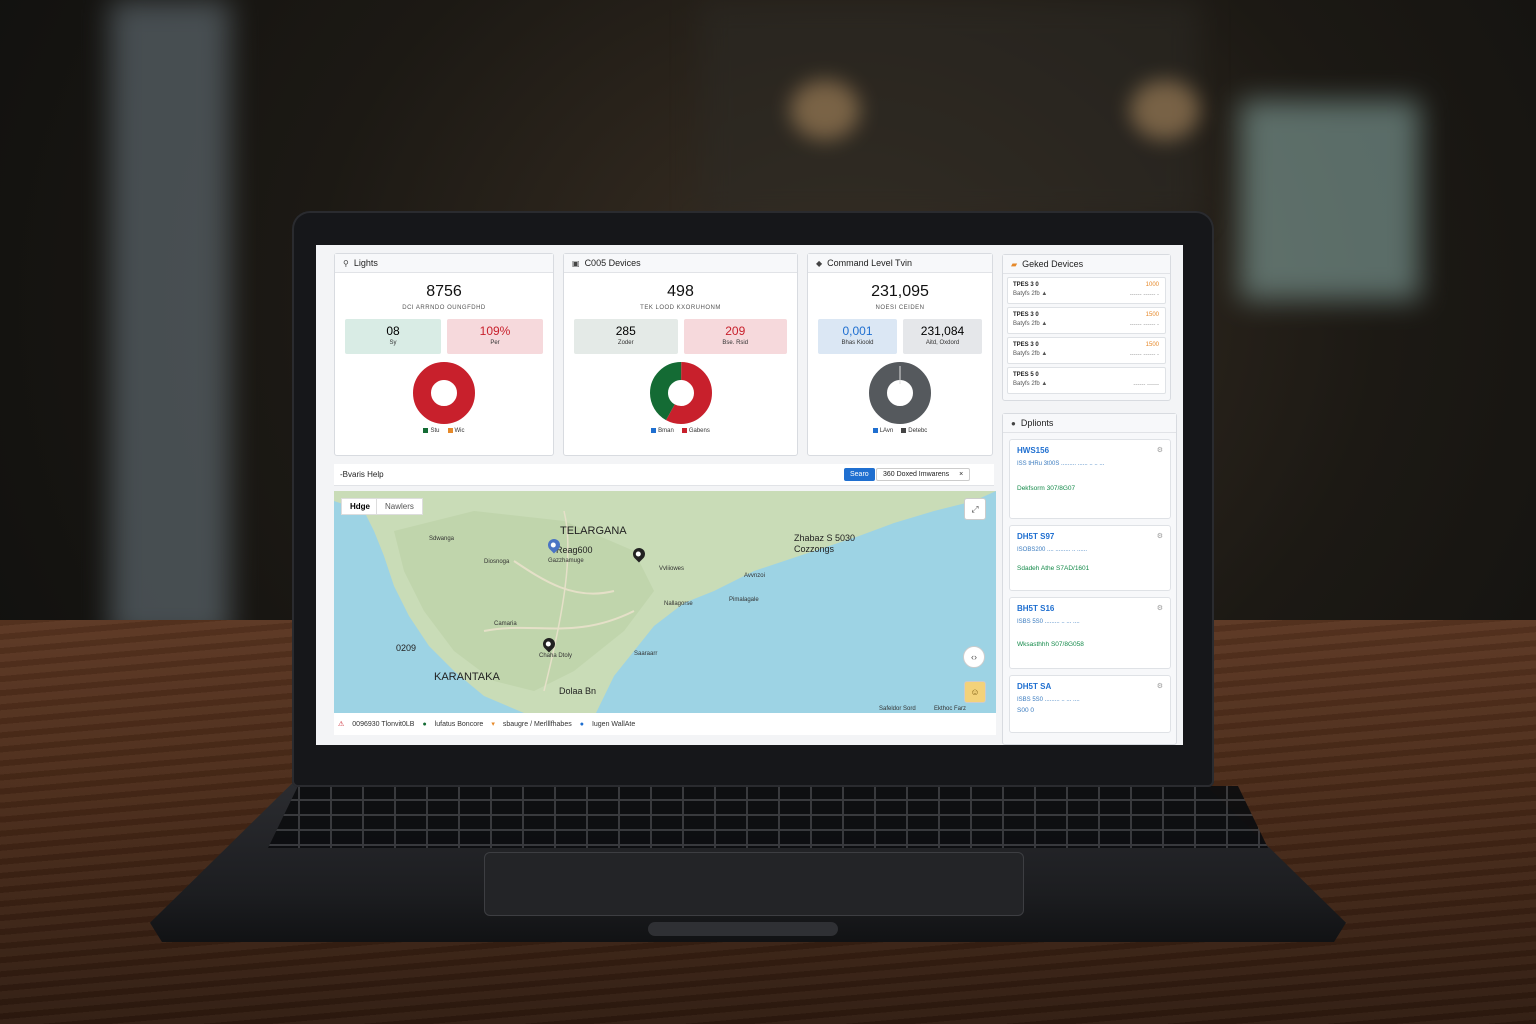 This screenshot has width=1536, height=1024. What do you see at coordinates (495, 336) in the screenshot?
I see `stat-tile: 109% Per` at bounding box center [495, 336].